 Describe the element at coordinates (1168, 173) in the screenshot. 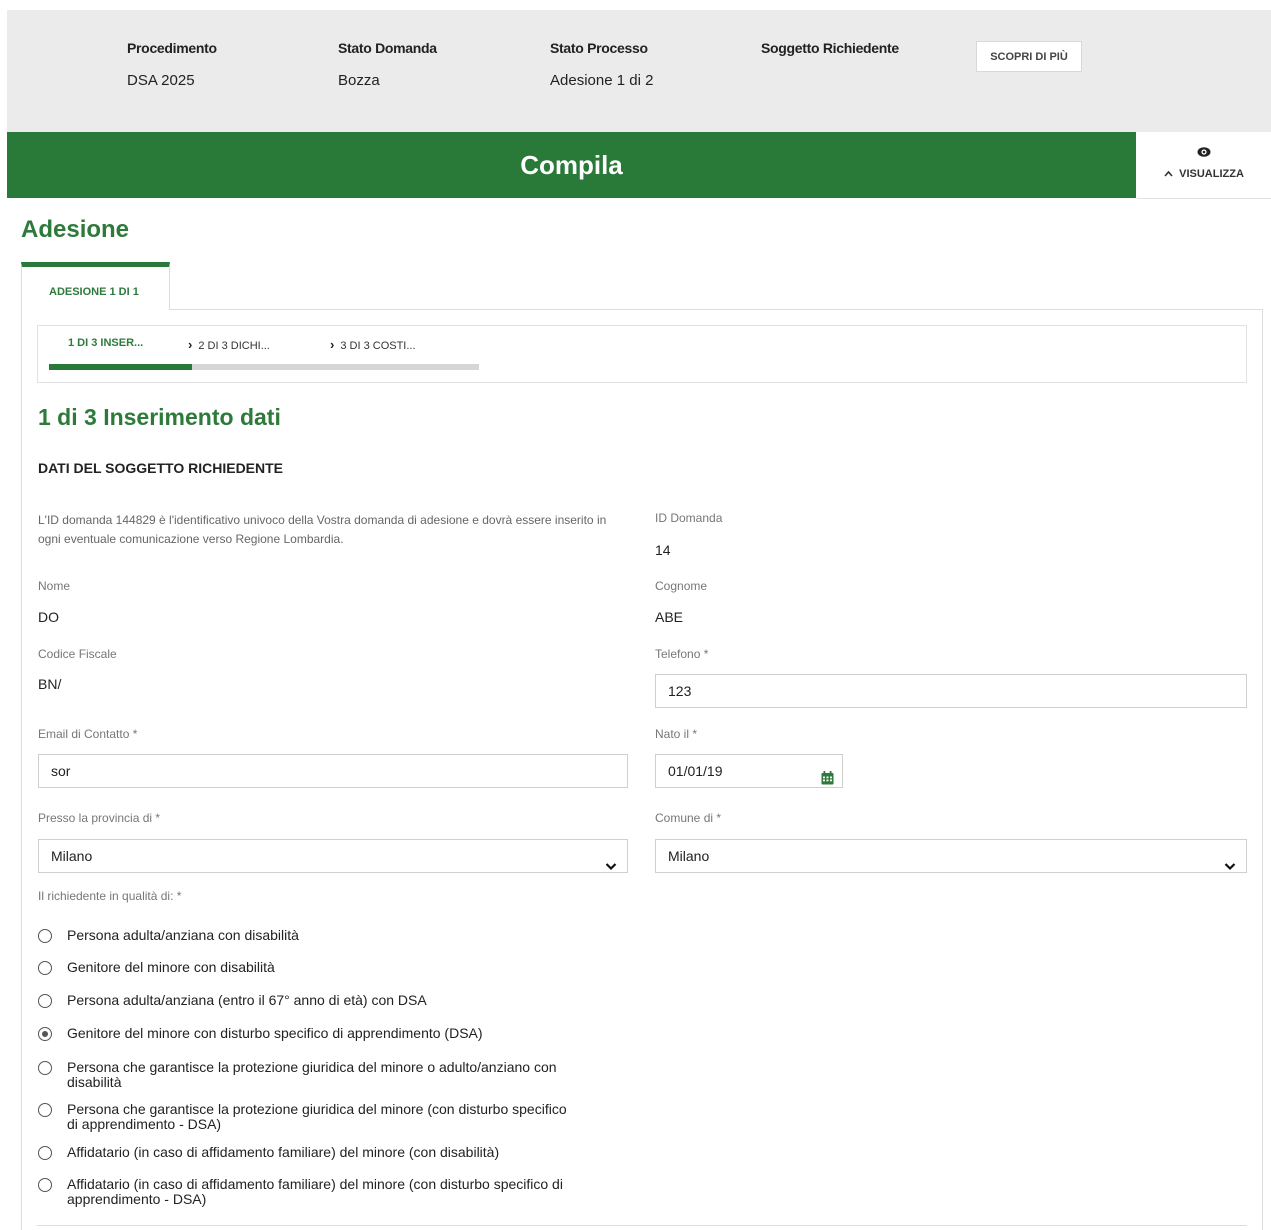

I see `caret-up-icon` at that location.